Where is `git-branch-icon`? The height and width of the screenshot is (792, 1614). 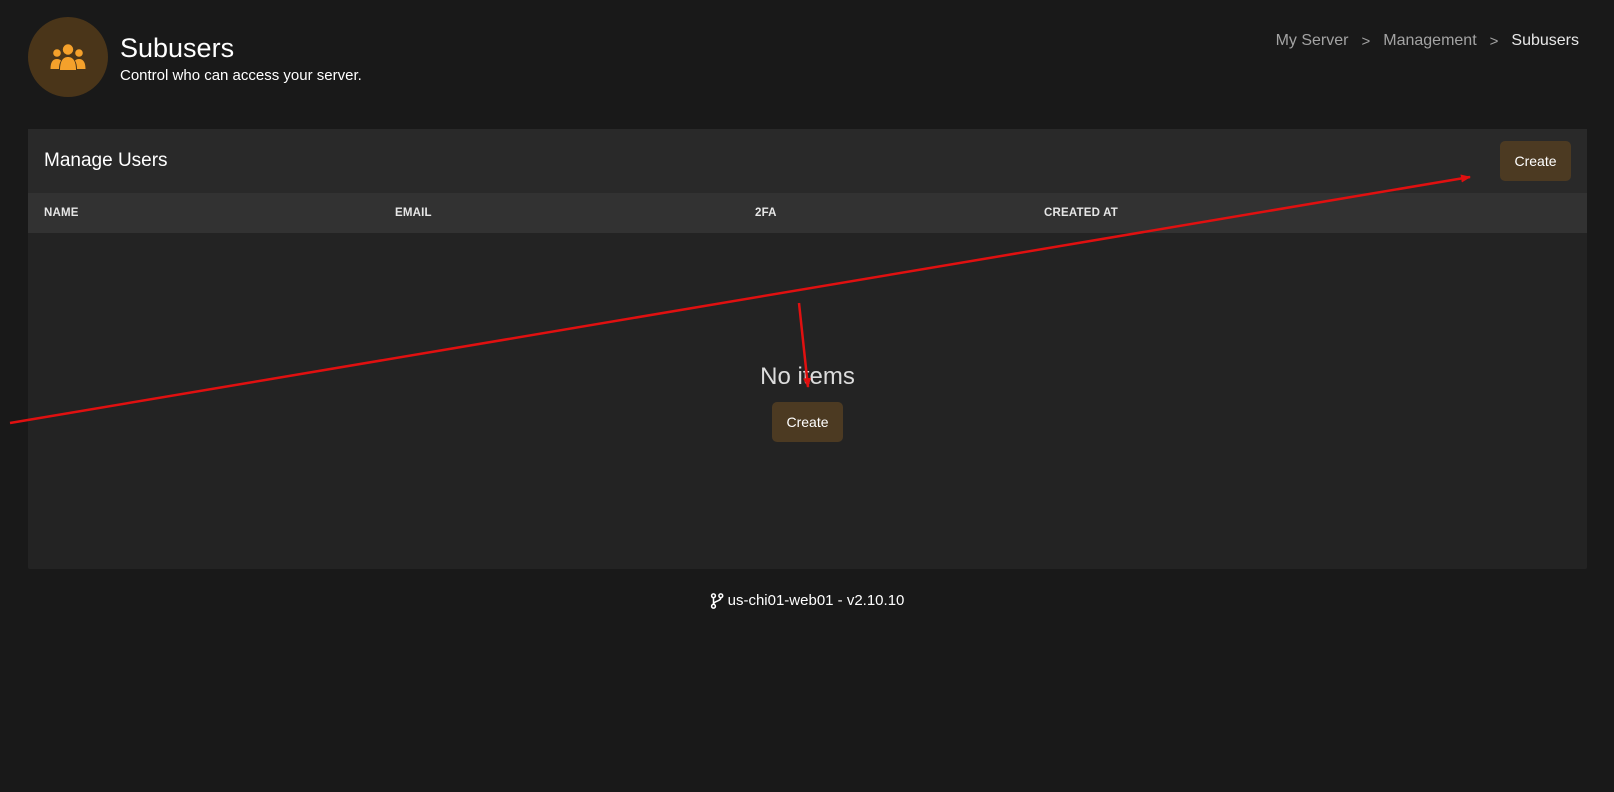
git-branch-icon is located at coordinates (717, 600).